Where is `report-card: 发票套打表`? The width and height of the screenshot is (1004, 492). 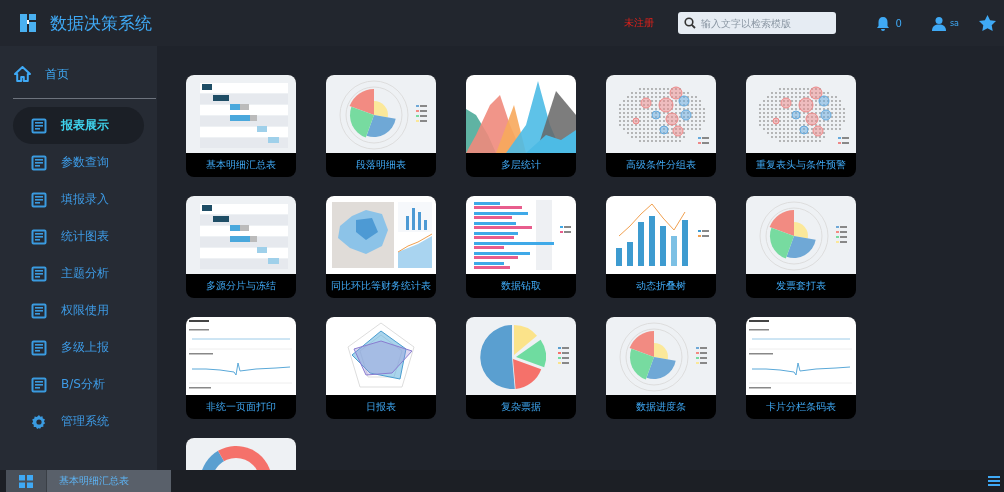 report-card: 发票套打表 is located at coordinates (801, 247).